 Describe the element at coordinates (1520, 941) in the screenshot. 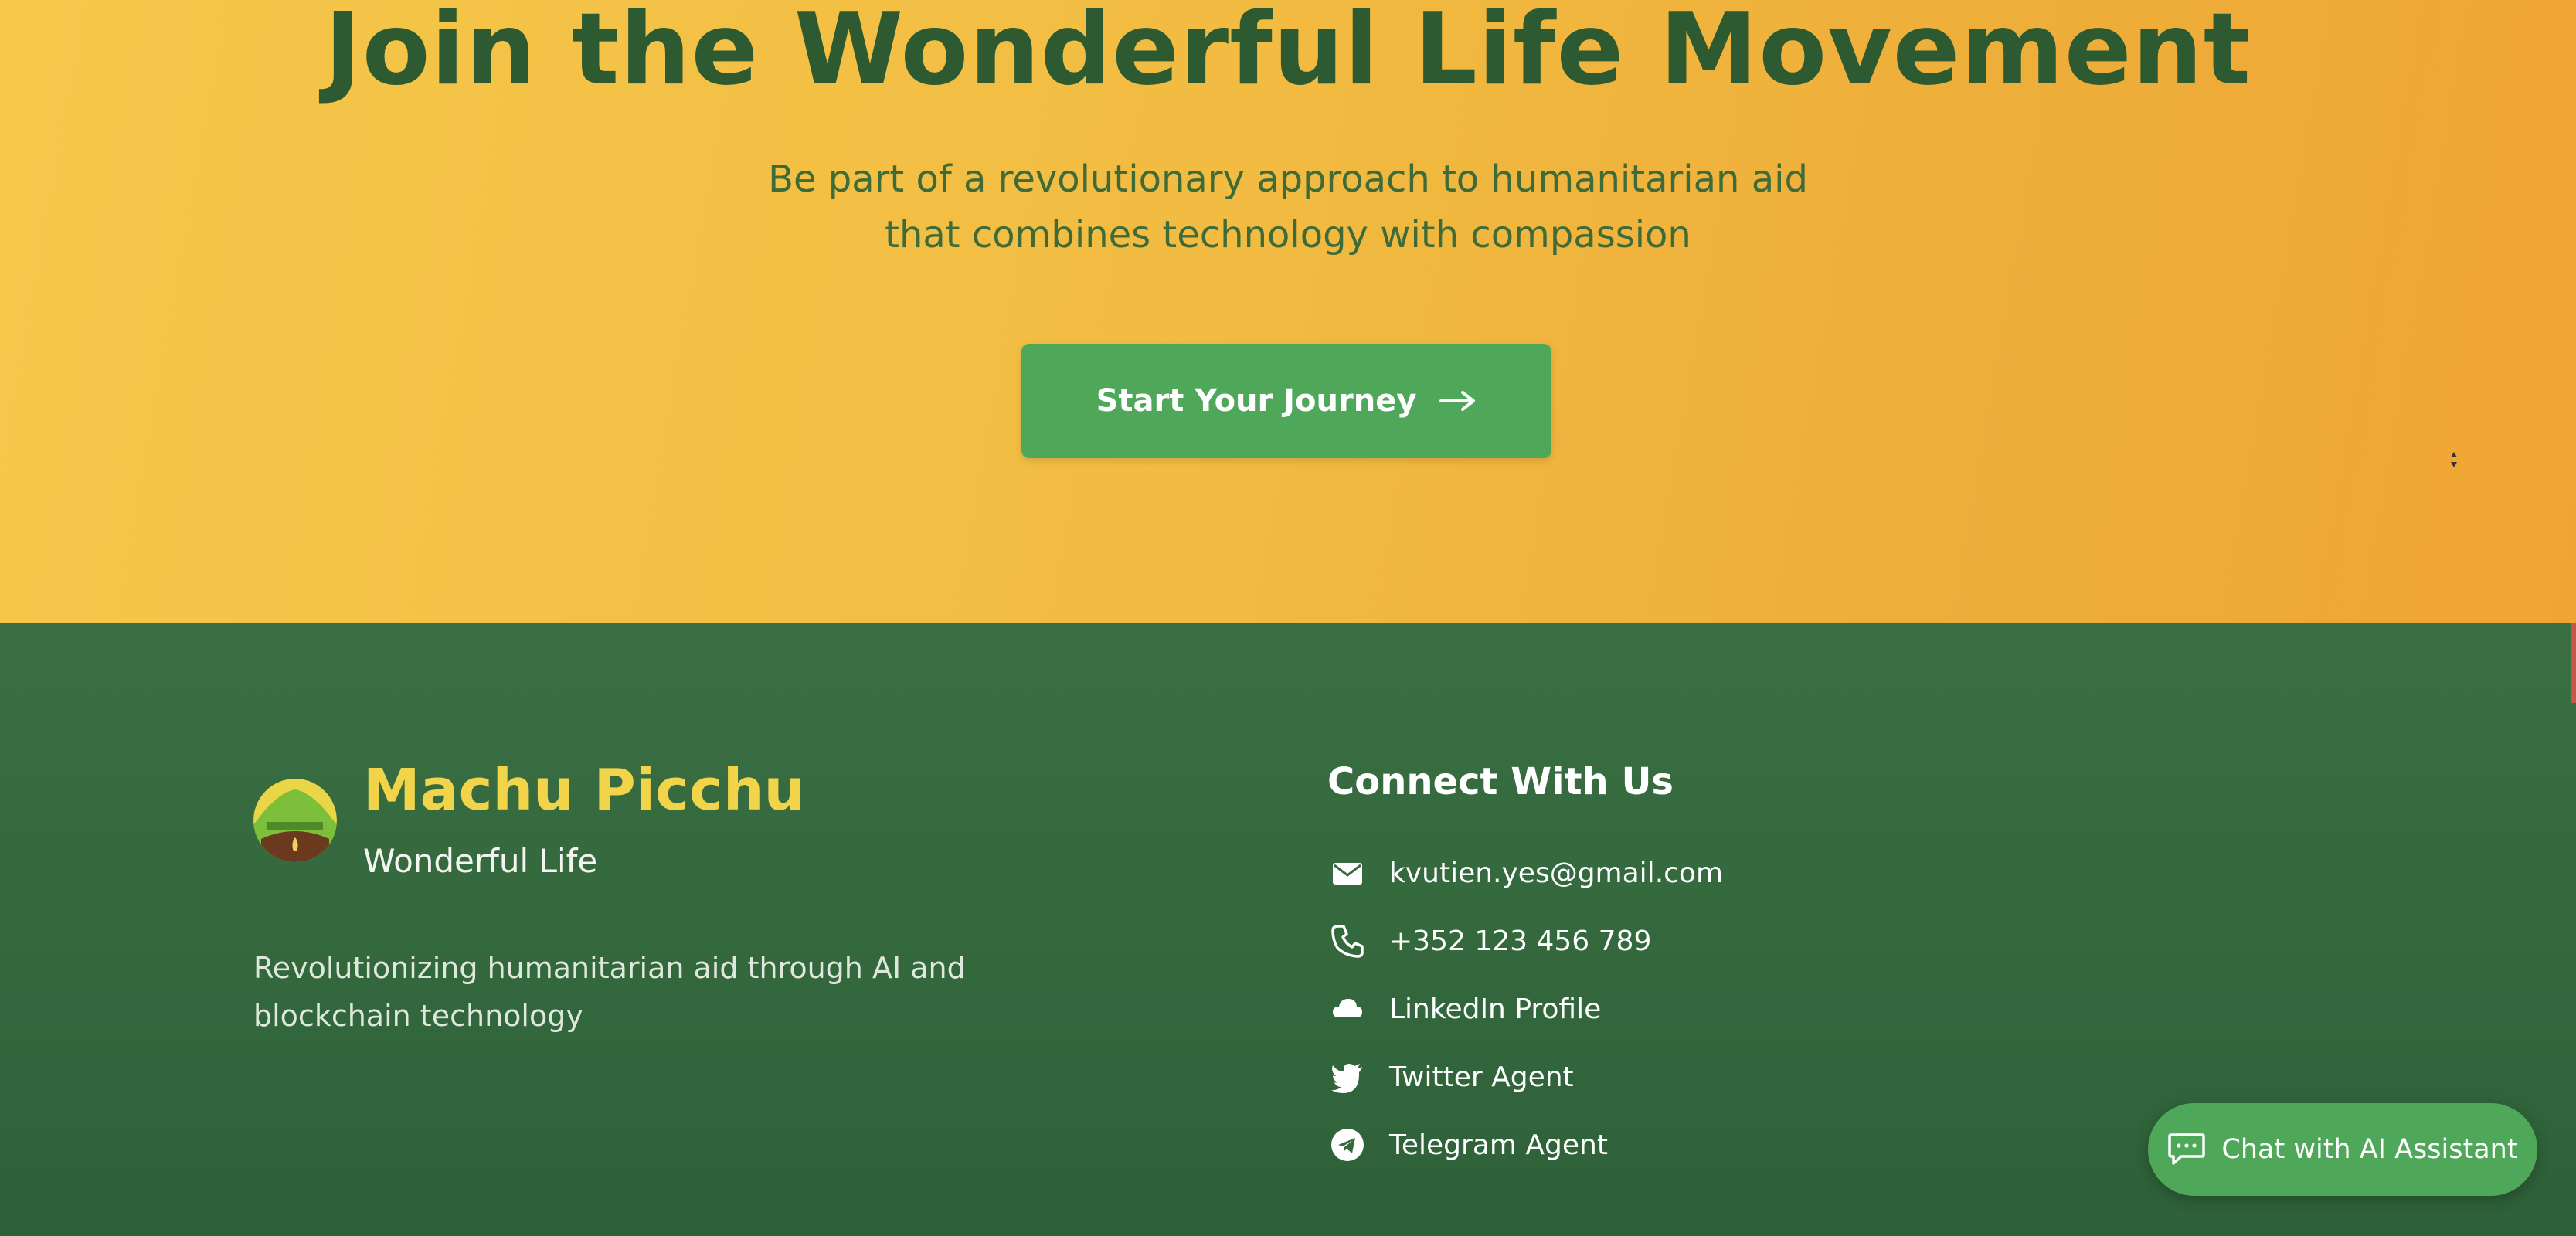

I see `contact-phone-label: +352 123 456 789` at that location.